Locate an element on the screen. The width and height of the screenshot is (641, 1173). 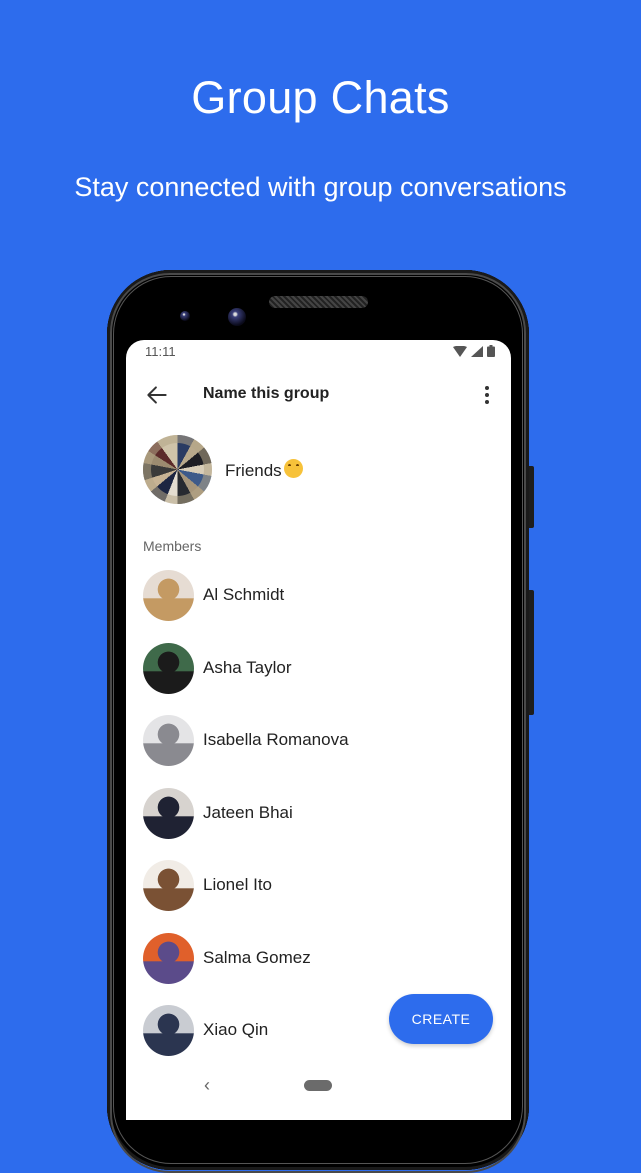
phone-volume-button is located at coordinates (531, 652).